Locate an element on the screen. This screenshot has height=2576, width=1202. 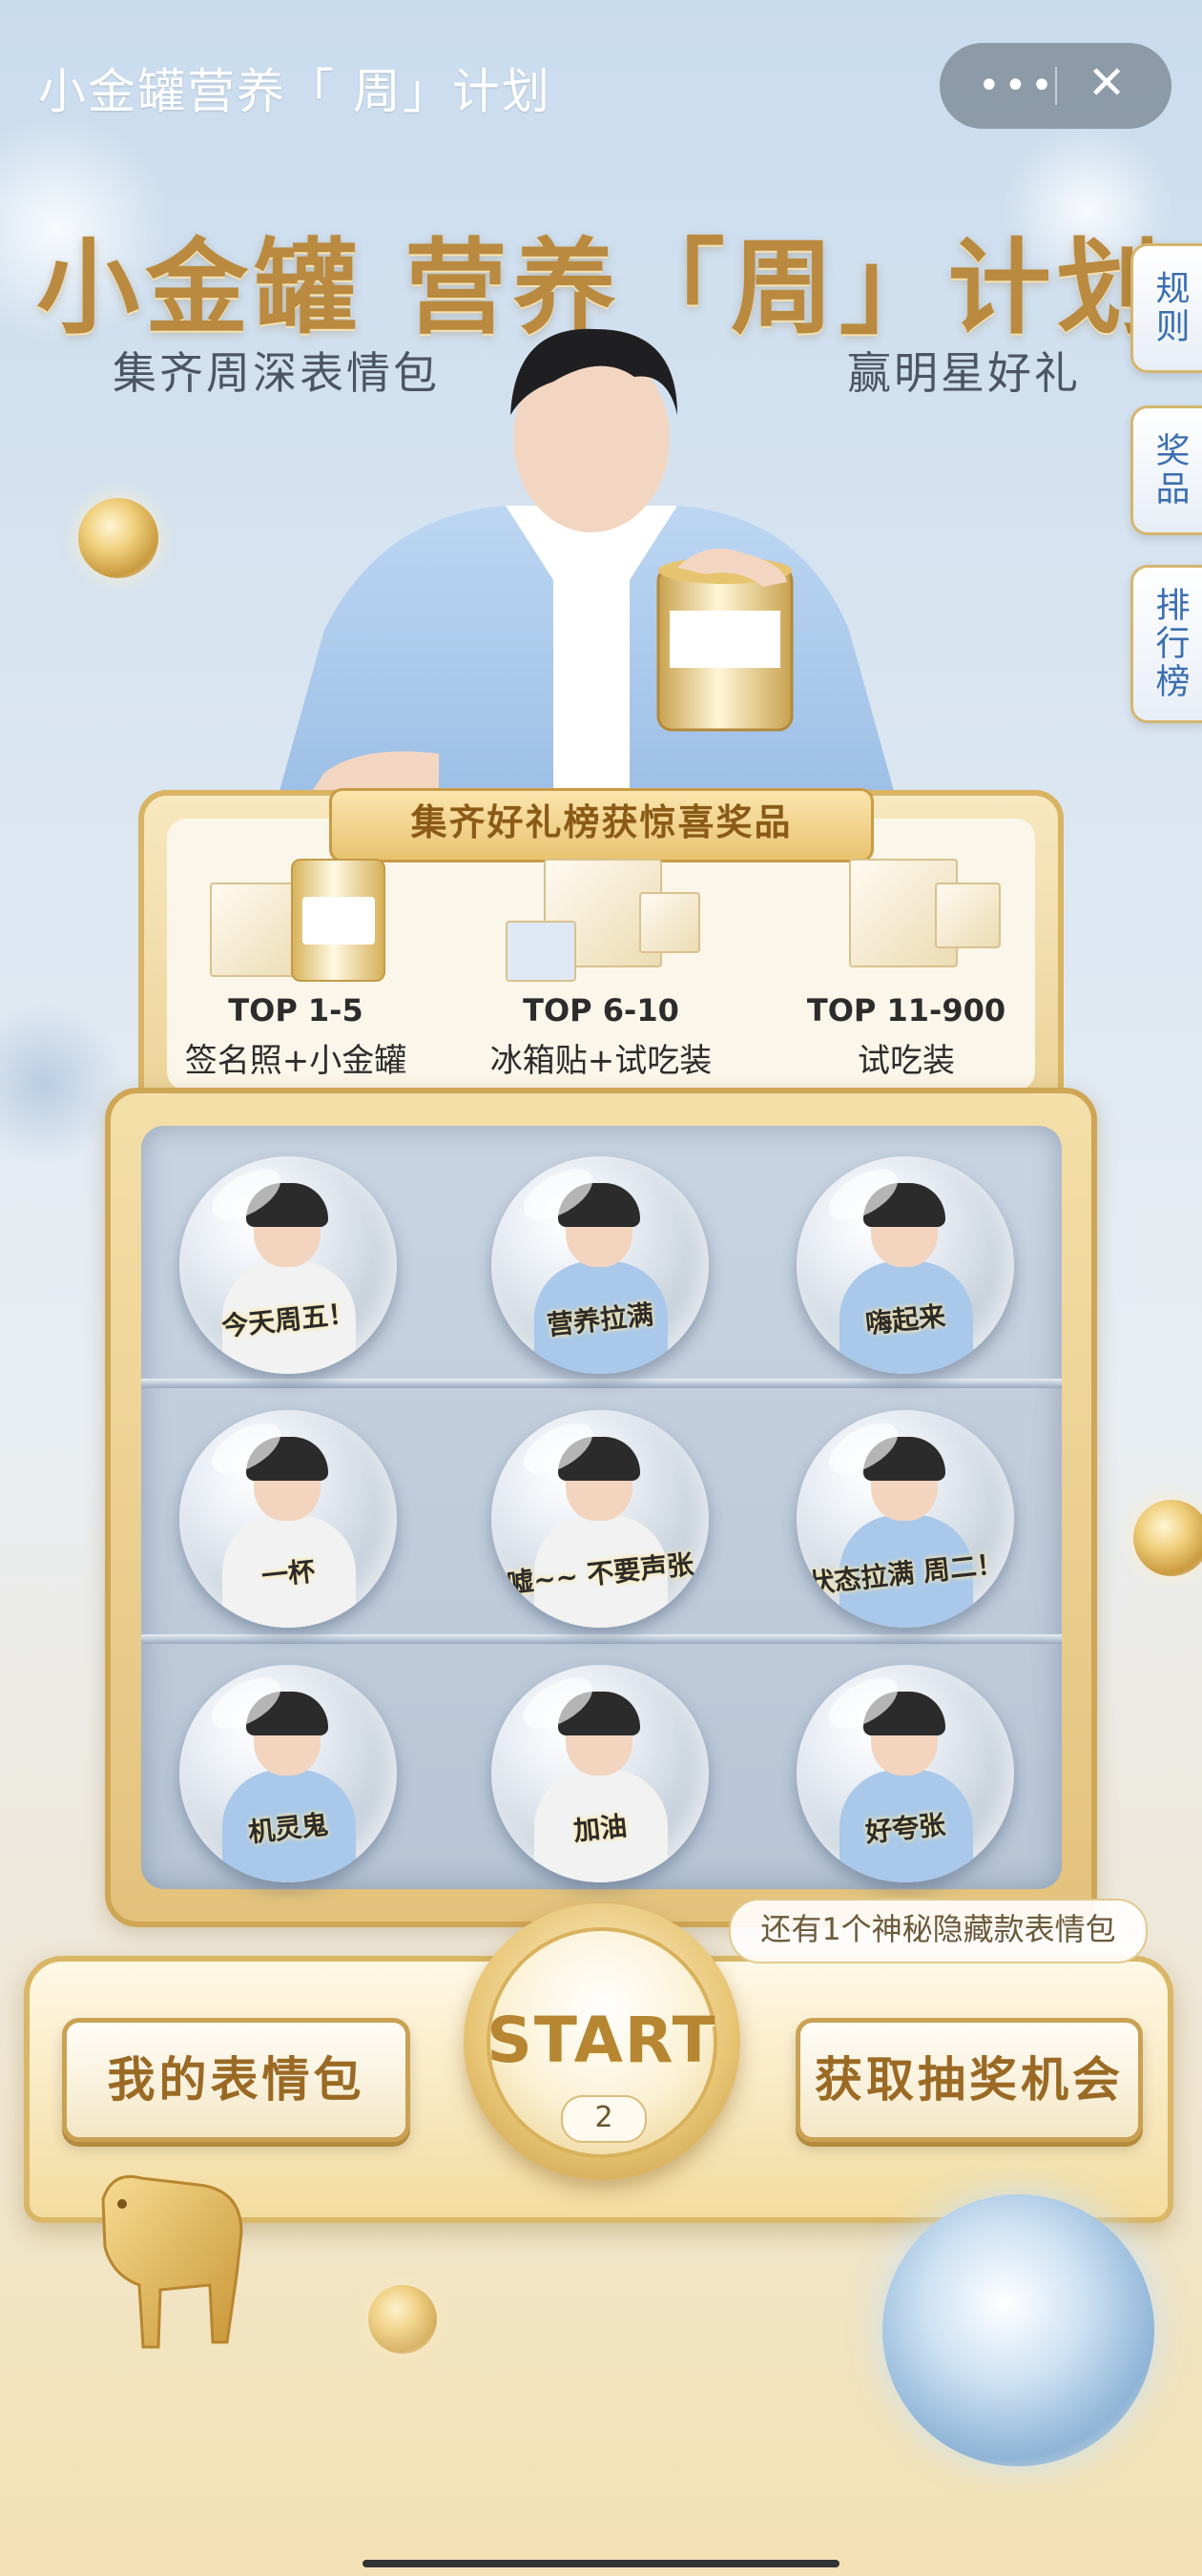
prize-rank: TOP 11-900 is located at coordinates (906, 1010).